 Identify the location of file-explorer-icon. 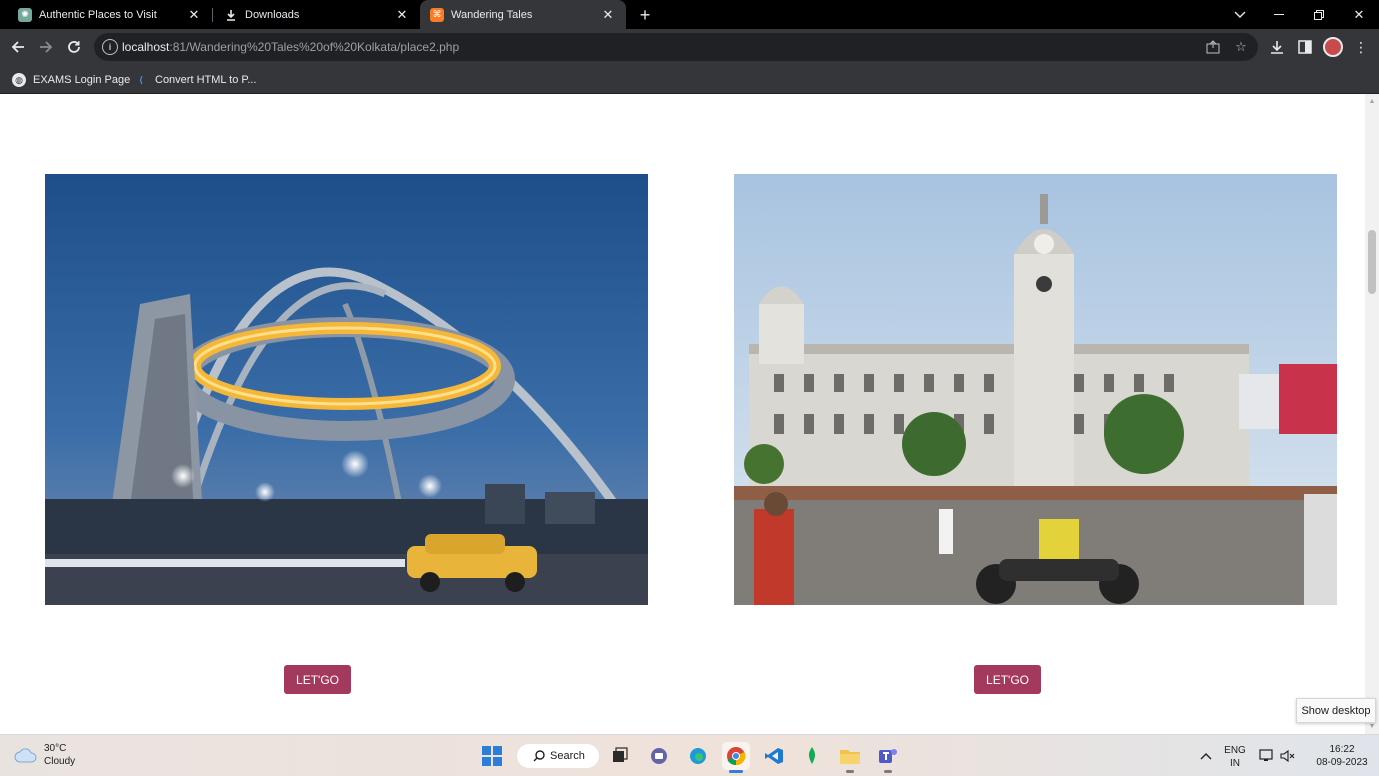
(850, 757).